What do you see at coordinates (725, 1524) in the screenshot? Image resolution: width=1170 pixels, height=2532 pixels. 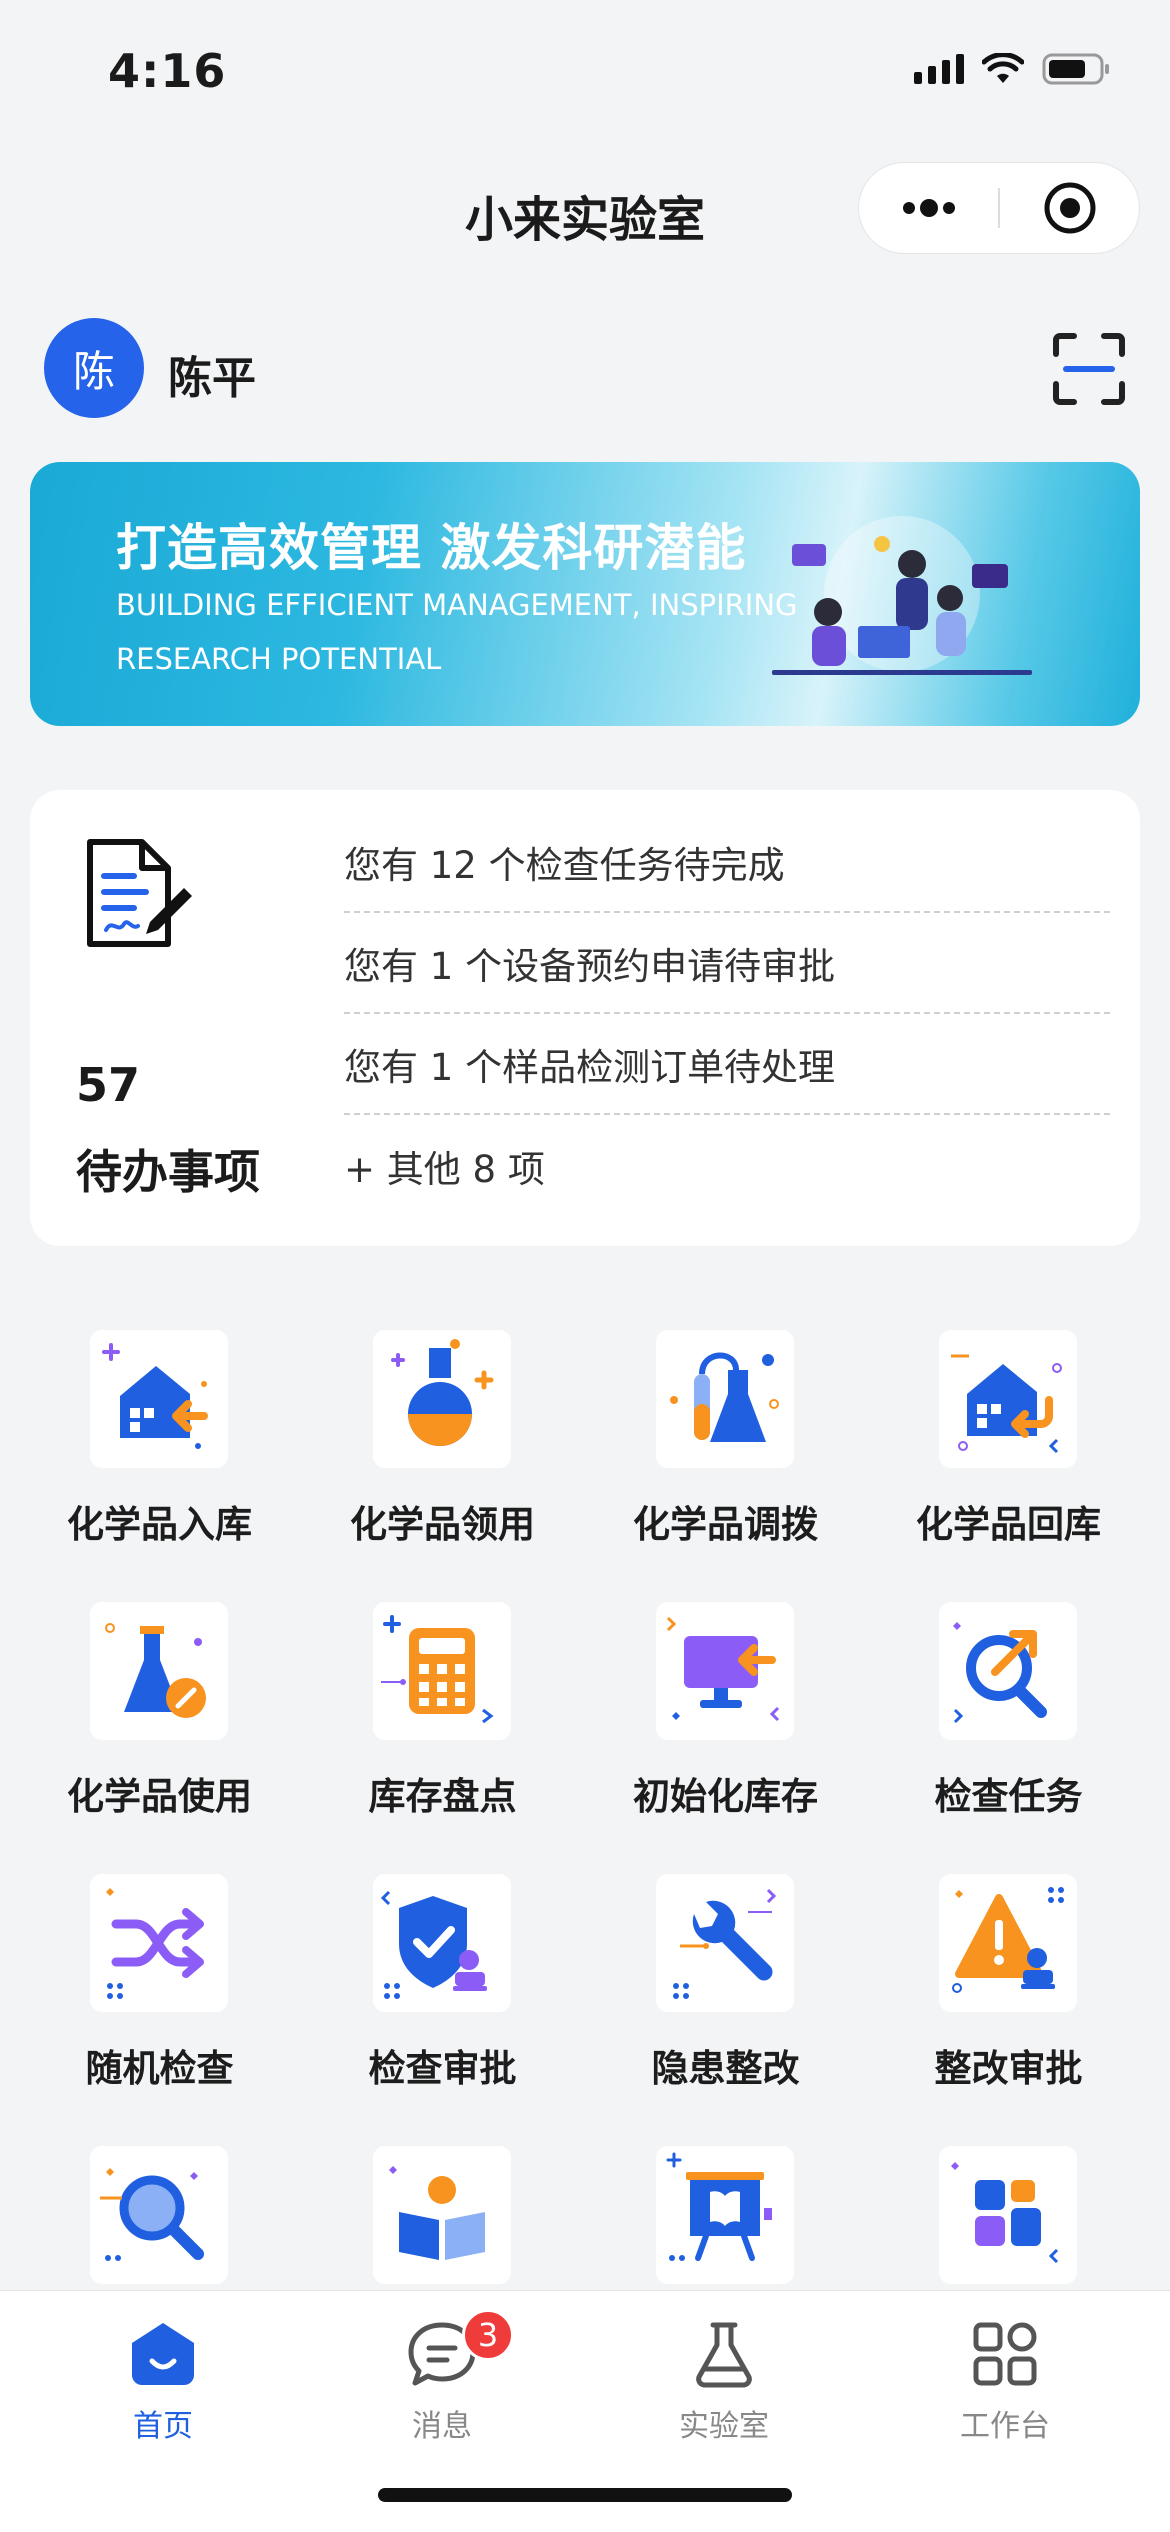 I see `grid-label: 化学品调拨` at bounding box center [725, 1524].